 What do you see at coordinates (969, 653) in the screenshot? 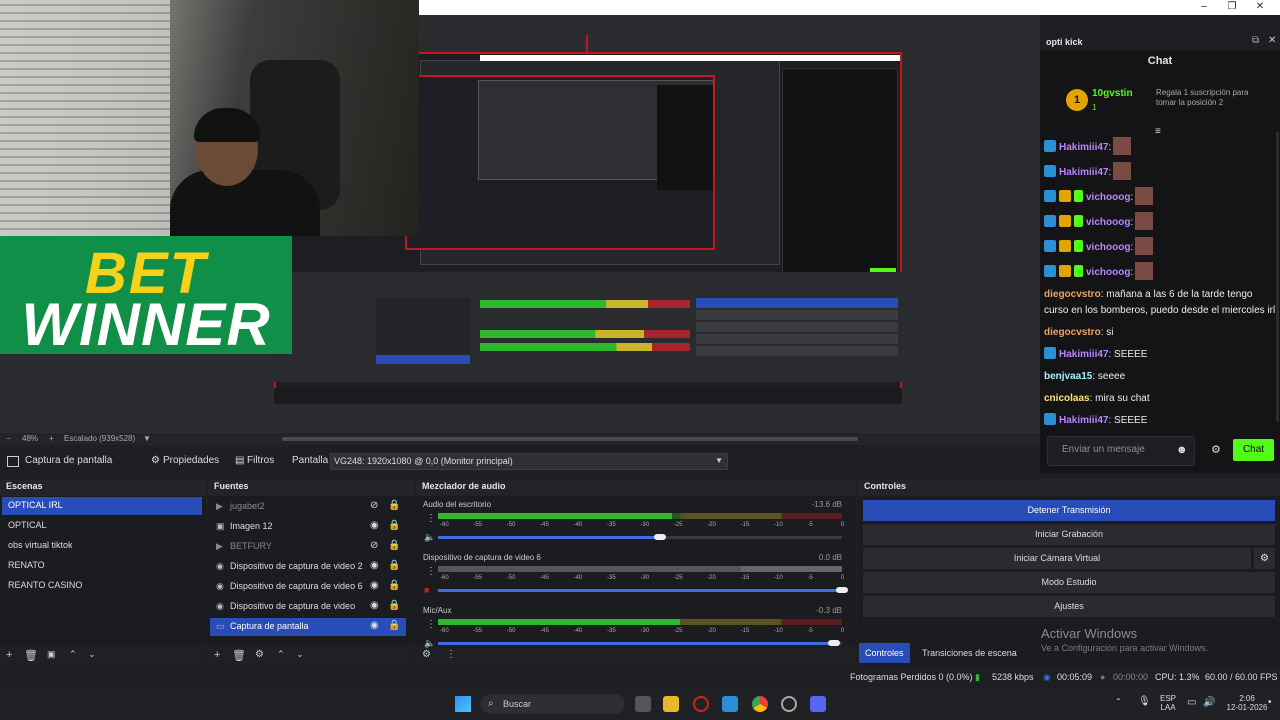
I see `tab-scene-transitions: Transiciones de escena` at bounding box center [969, 653].